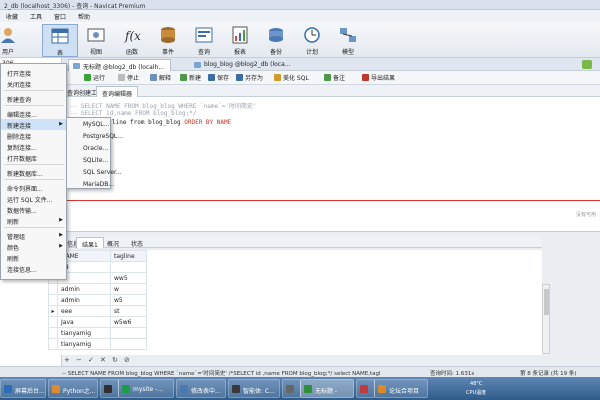 Image resolution: width=600 pixels, height=400 pixels. I want to click on ribbon-query-button: 查询, so click(204, 40).